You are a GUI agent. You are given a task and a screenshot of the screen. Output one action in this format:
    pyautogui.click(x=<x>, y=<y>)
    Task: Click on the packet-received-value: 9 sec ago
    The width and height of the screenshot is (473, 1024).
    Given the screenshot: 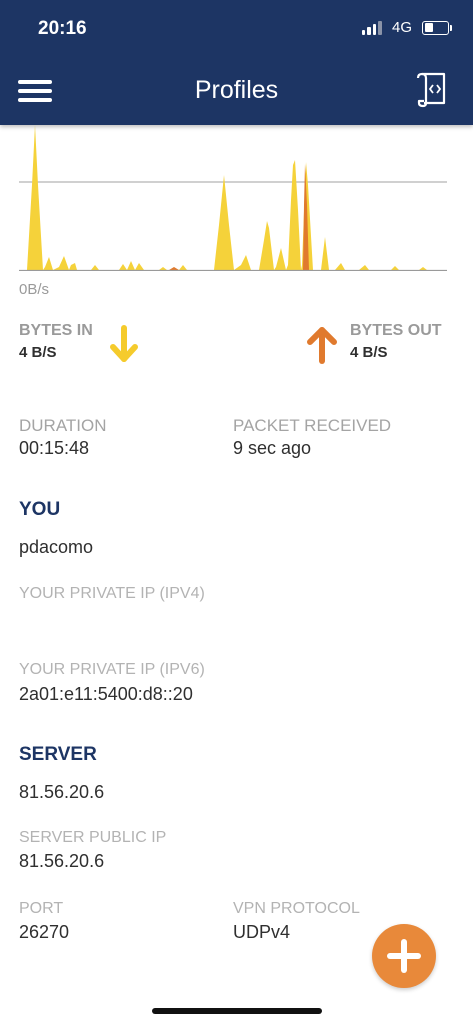 What is the action you would take?
    pyautogui.click(x=272, y=448)
    